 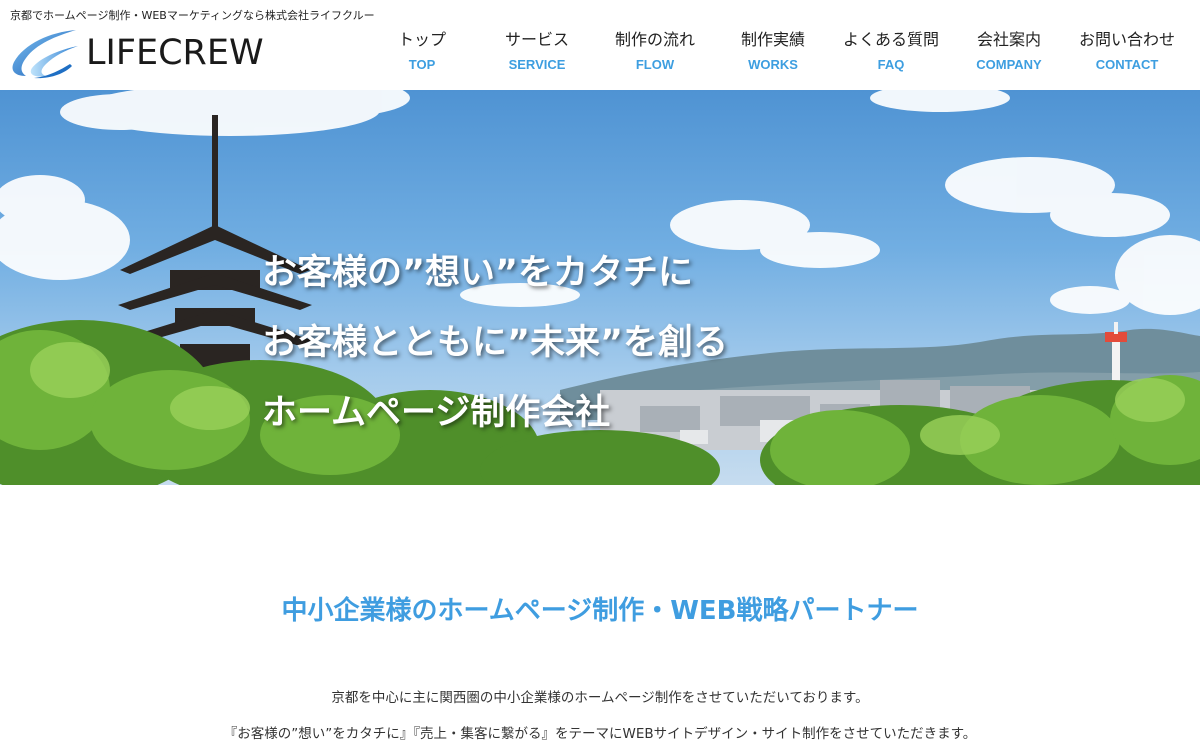 What do you see at coordinates (773, 64) in the screenshot?
I see `nav-label-en: WORKS` at bounding box center [773, 64].